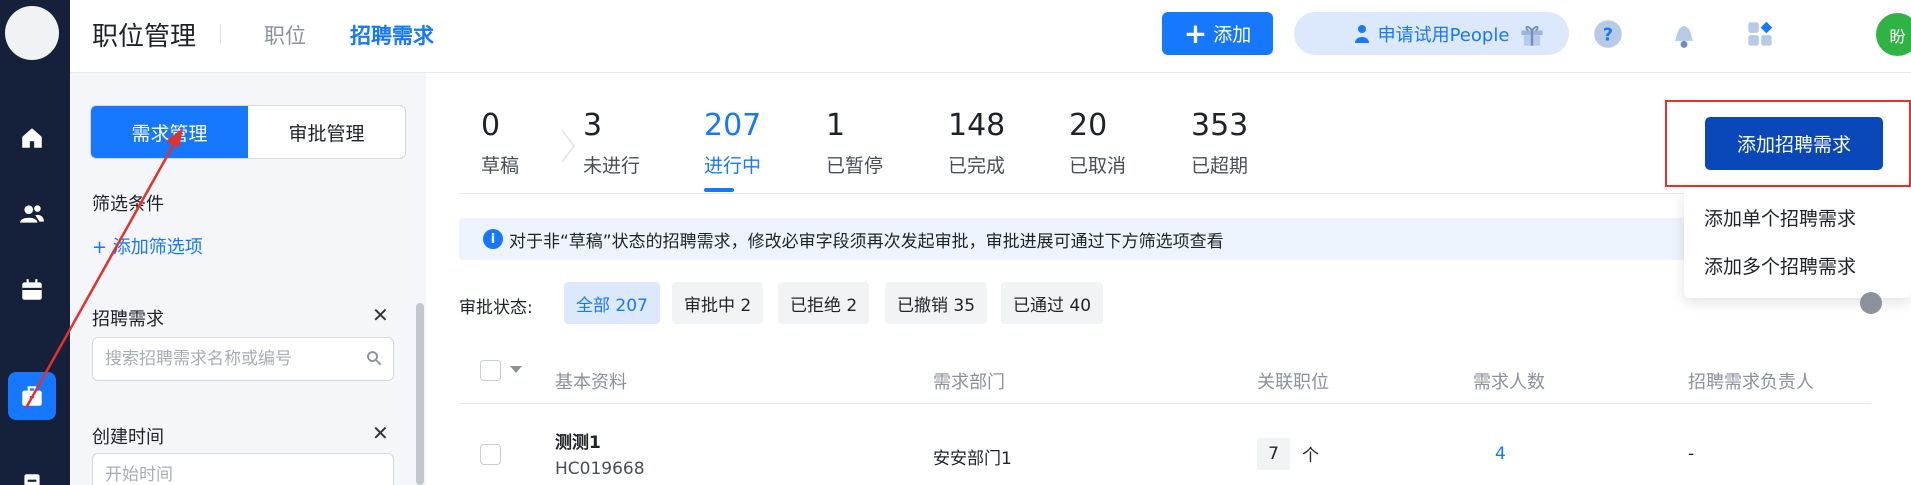 The height and width of the screenshot is (485, 1911). What do you see at coordinates (285, 35) in the screenshot?
I see `tab-positions: 职位` at bounding box center [285, 35].